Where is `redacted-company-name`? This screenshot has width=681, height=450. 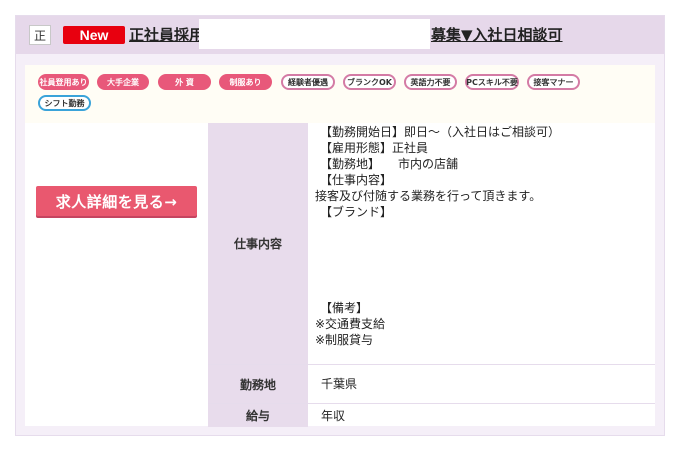
redacted-company-name is located at coordinates (314, 34).